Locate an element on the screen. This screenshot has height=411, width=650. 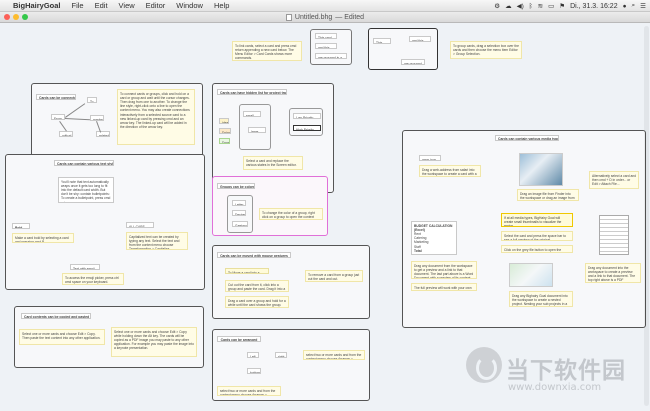
card: are grouped in a hill is located at coordinates (331, 56).